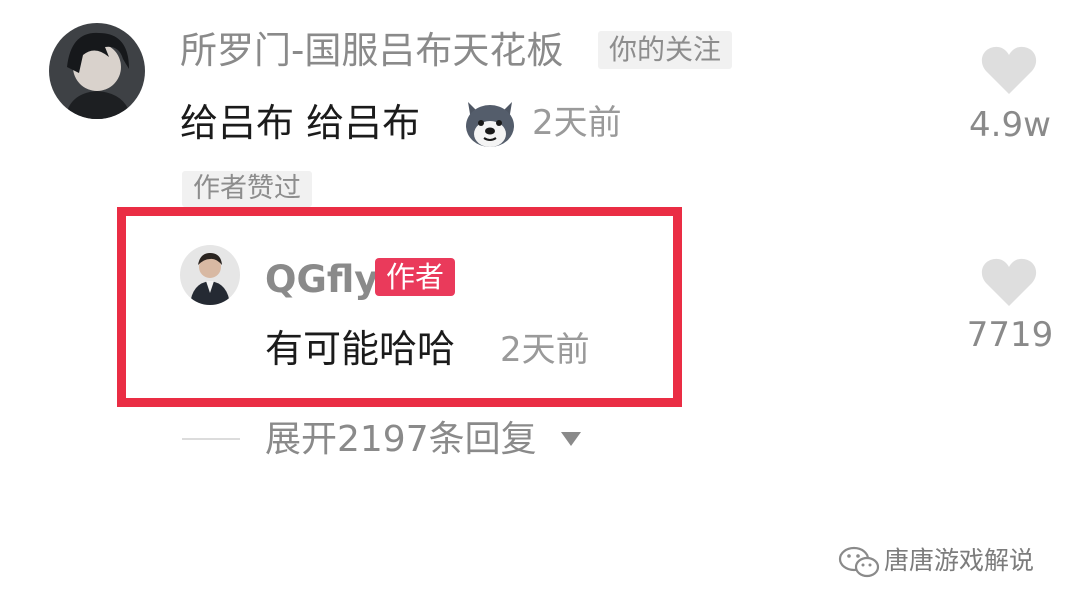 The width and height of the screenshot is (1080, 608). What do you see at coordinates (360, 349) in the screenshot?
I see `reply-text: 有可能哈哈` at bounding box center [360, 349].